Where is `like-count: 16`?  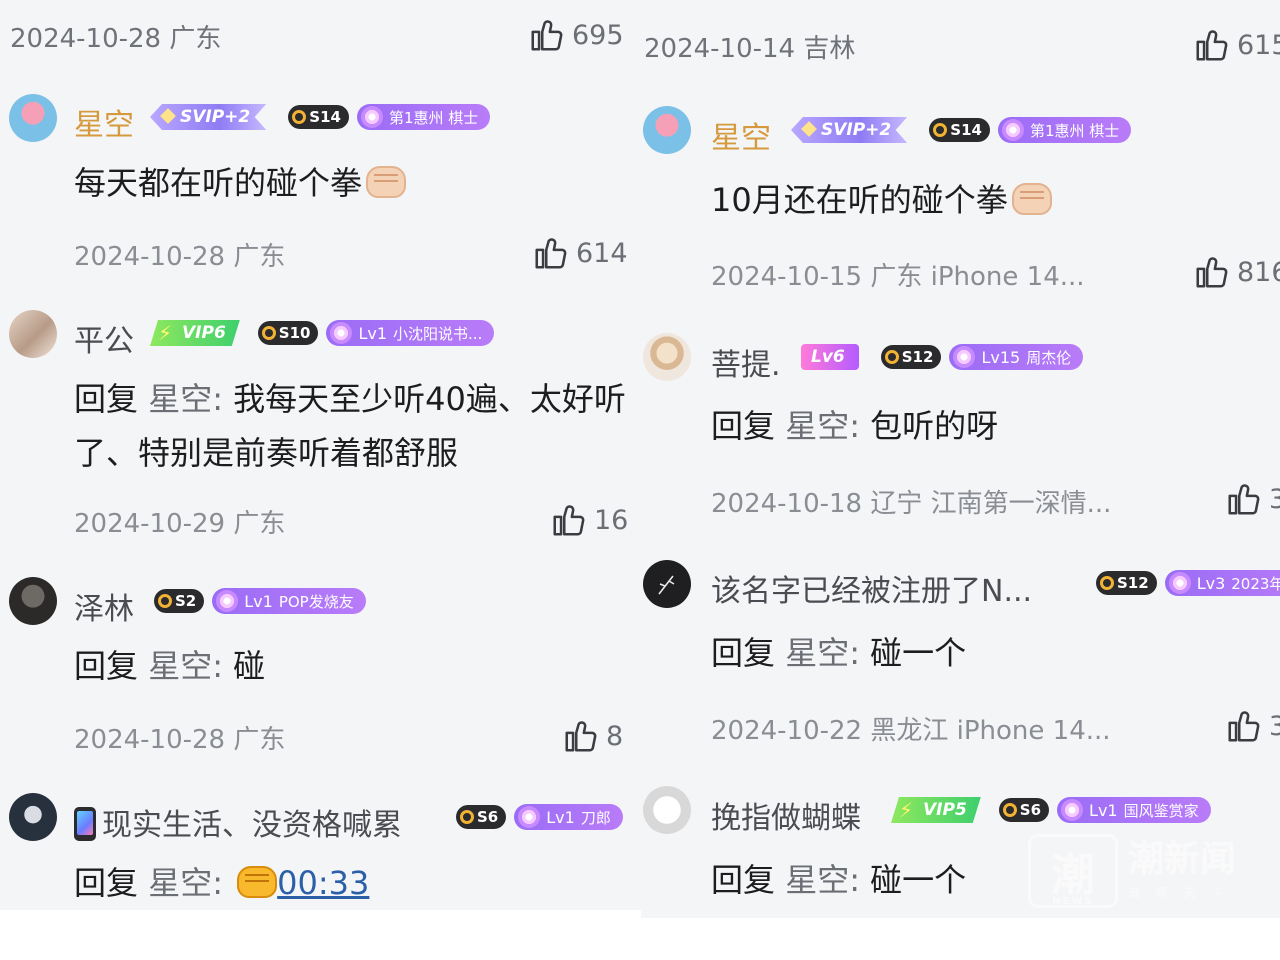
like-count: 16 is located at coordinates (611, 520).